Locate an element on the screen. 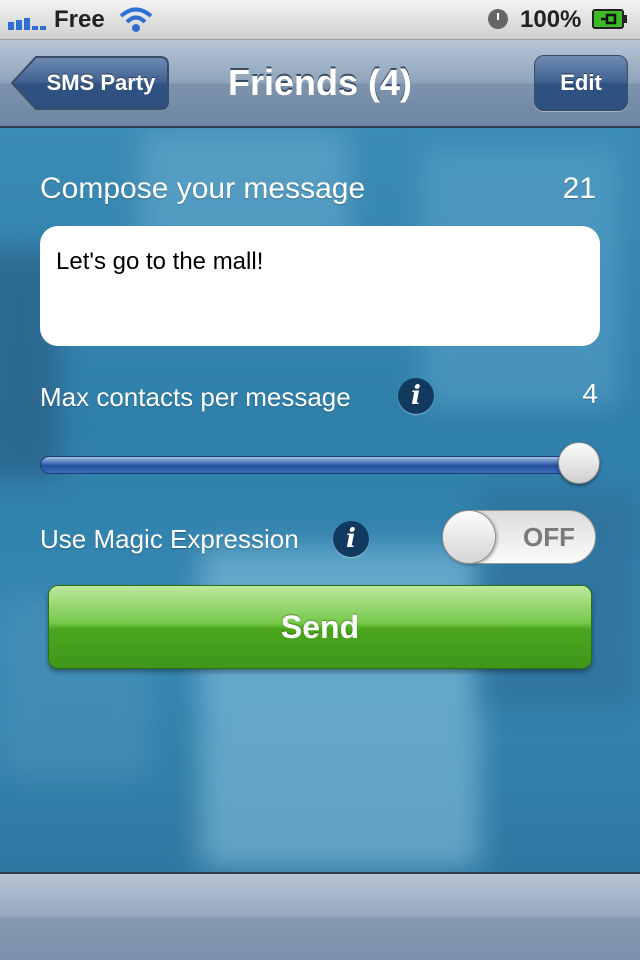  magic-expression-label: Use Magic Expression is located at coordinates (169, 539).